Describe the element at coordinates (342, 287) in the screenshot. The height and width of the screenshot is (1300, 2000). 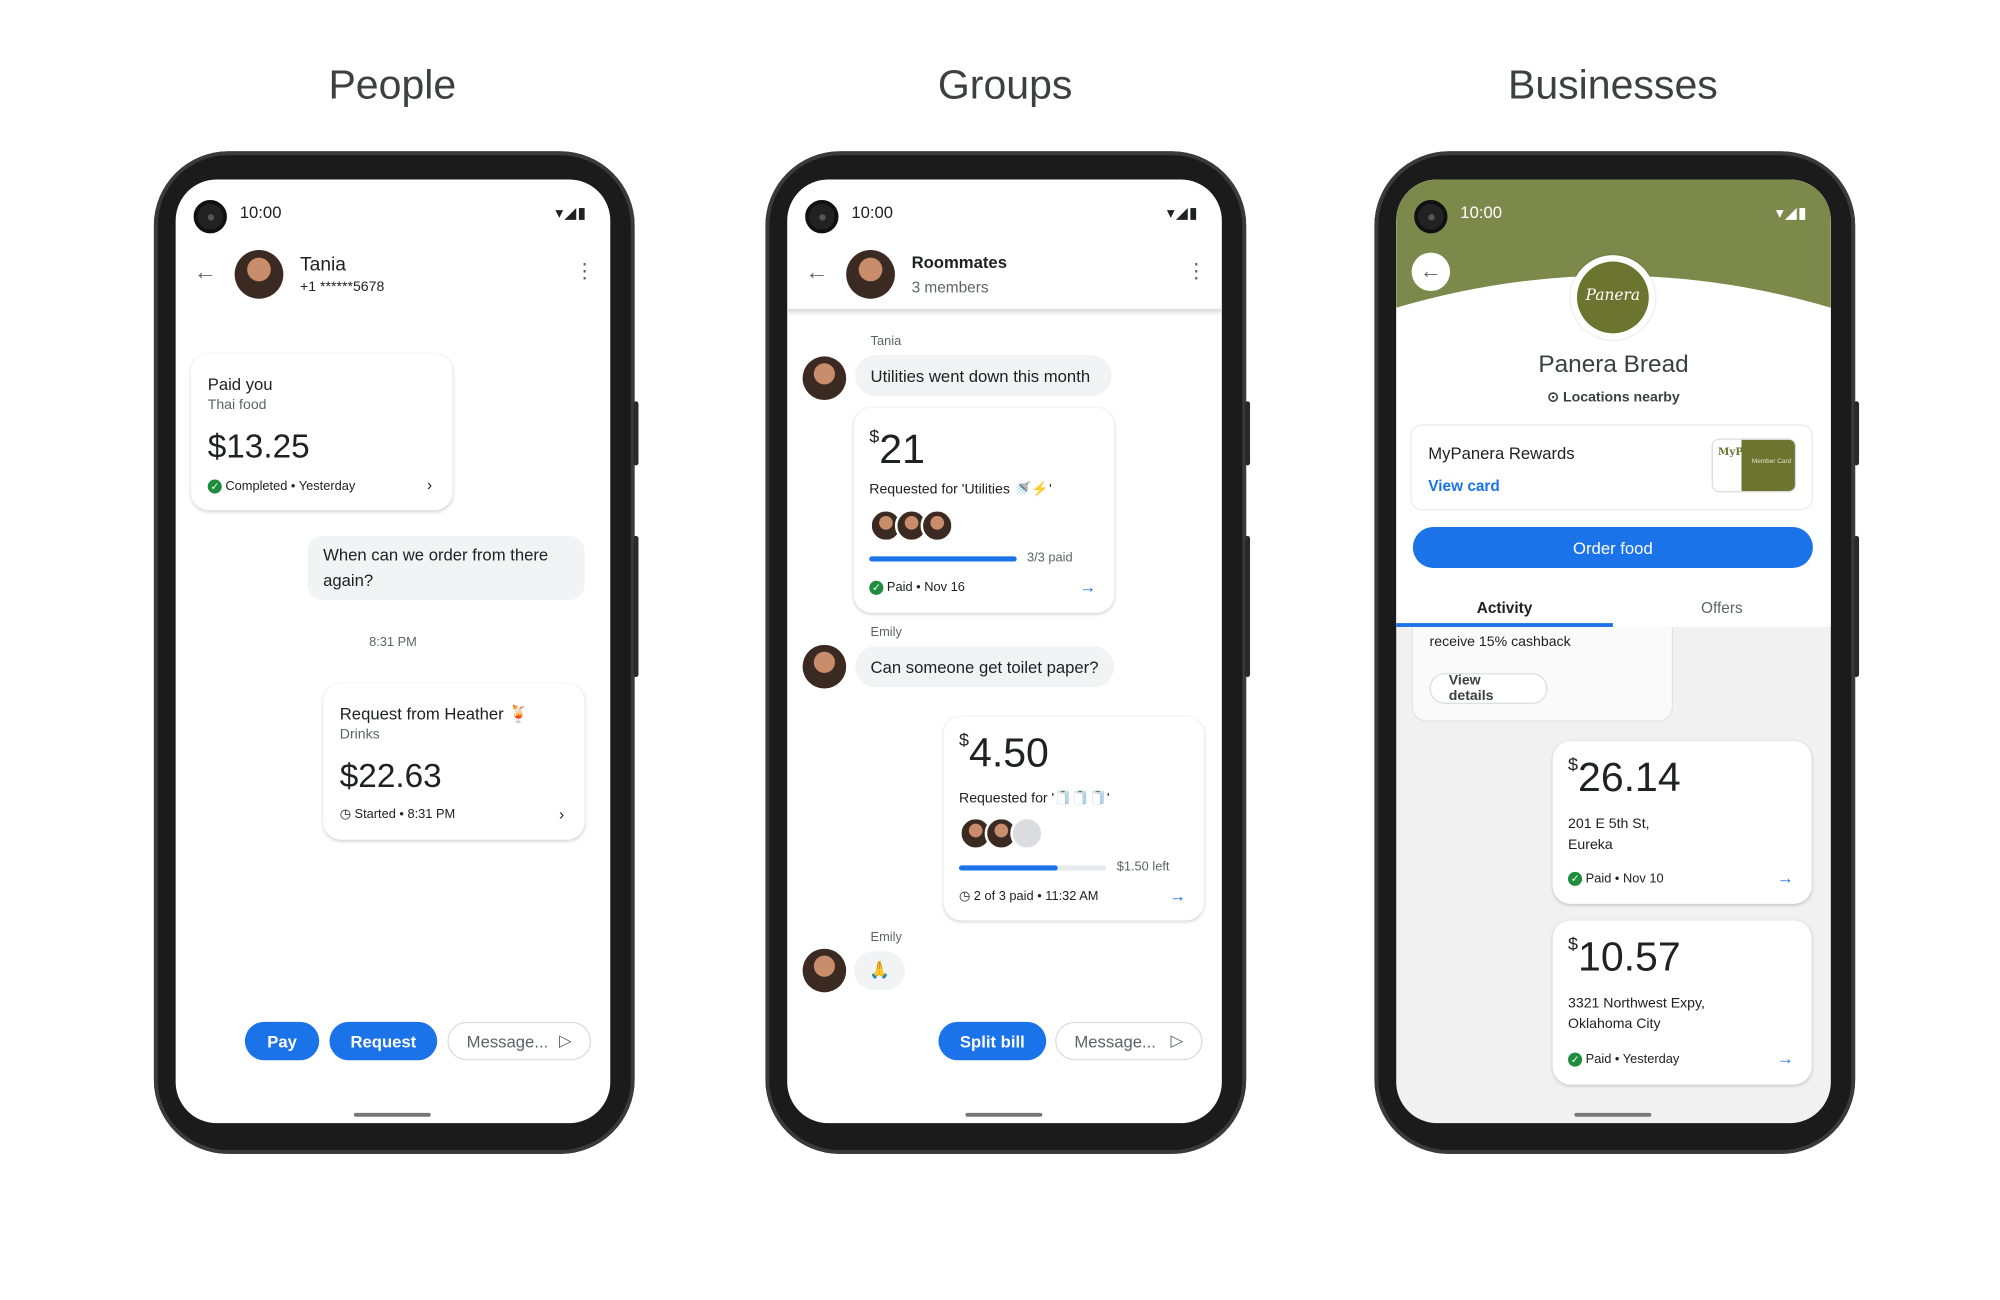
I see `contact-phone: +1 ******5678` at that location.